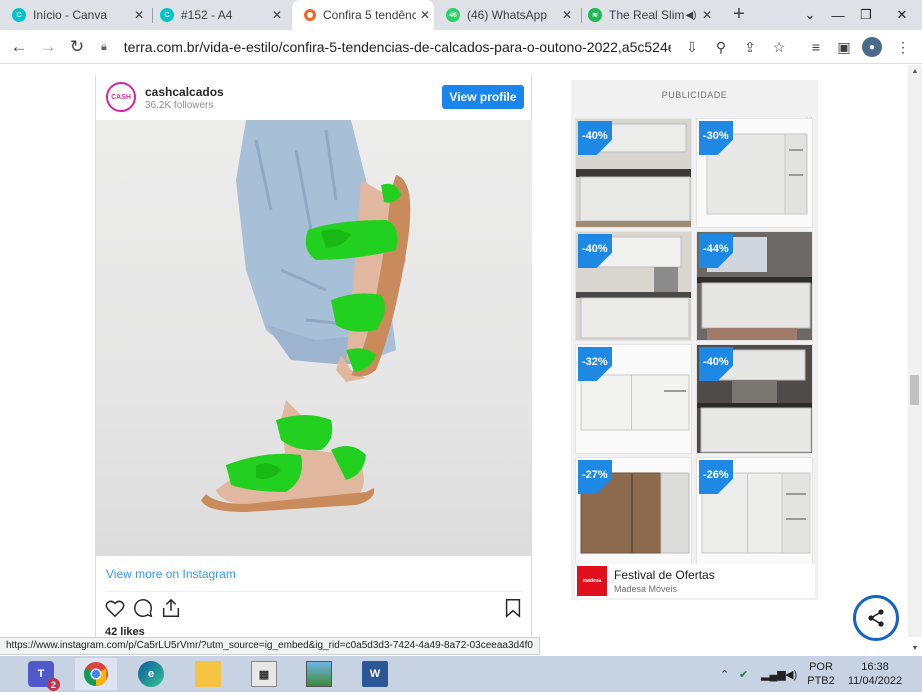  What do you see at coordinates (914, 390) in the screenshot?
I see `scrollbar-thumb` at bounding box center [914, 390].